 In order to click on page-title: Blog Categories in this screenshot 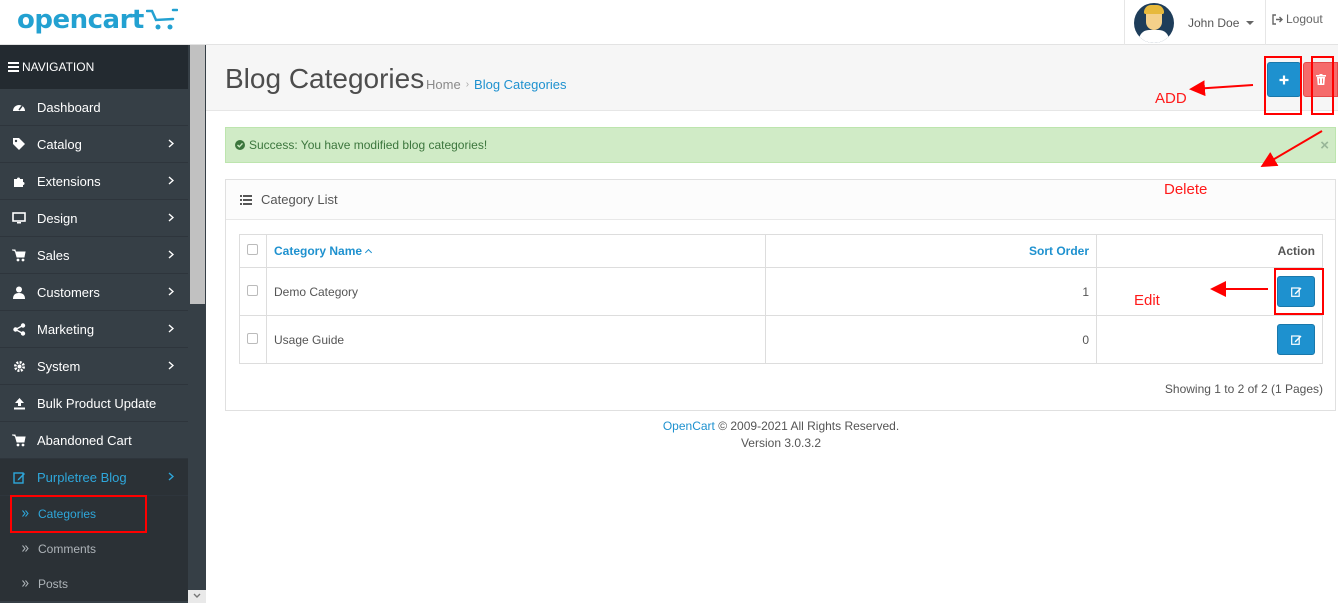, I will do `click(325, 78)`.